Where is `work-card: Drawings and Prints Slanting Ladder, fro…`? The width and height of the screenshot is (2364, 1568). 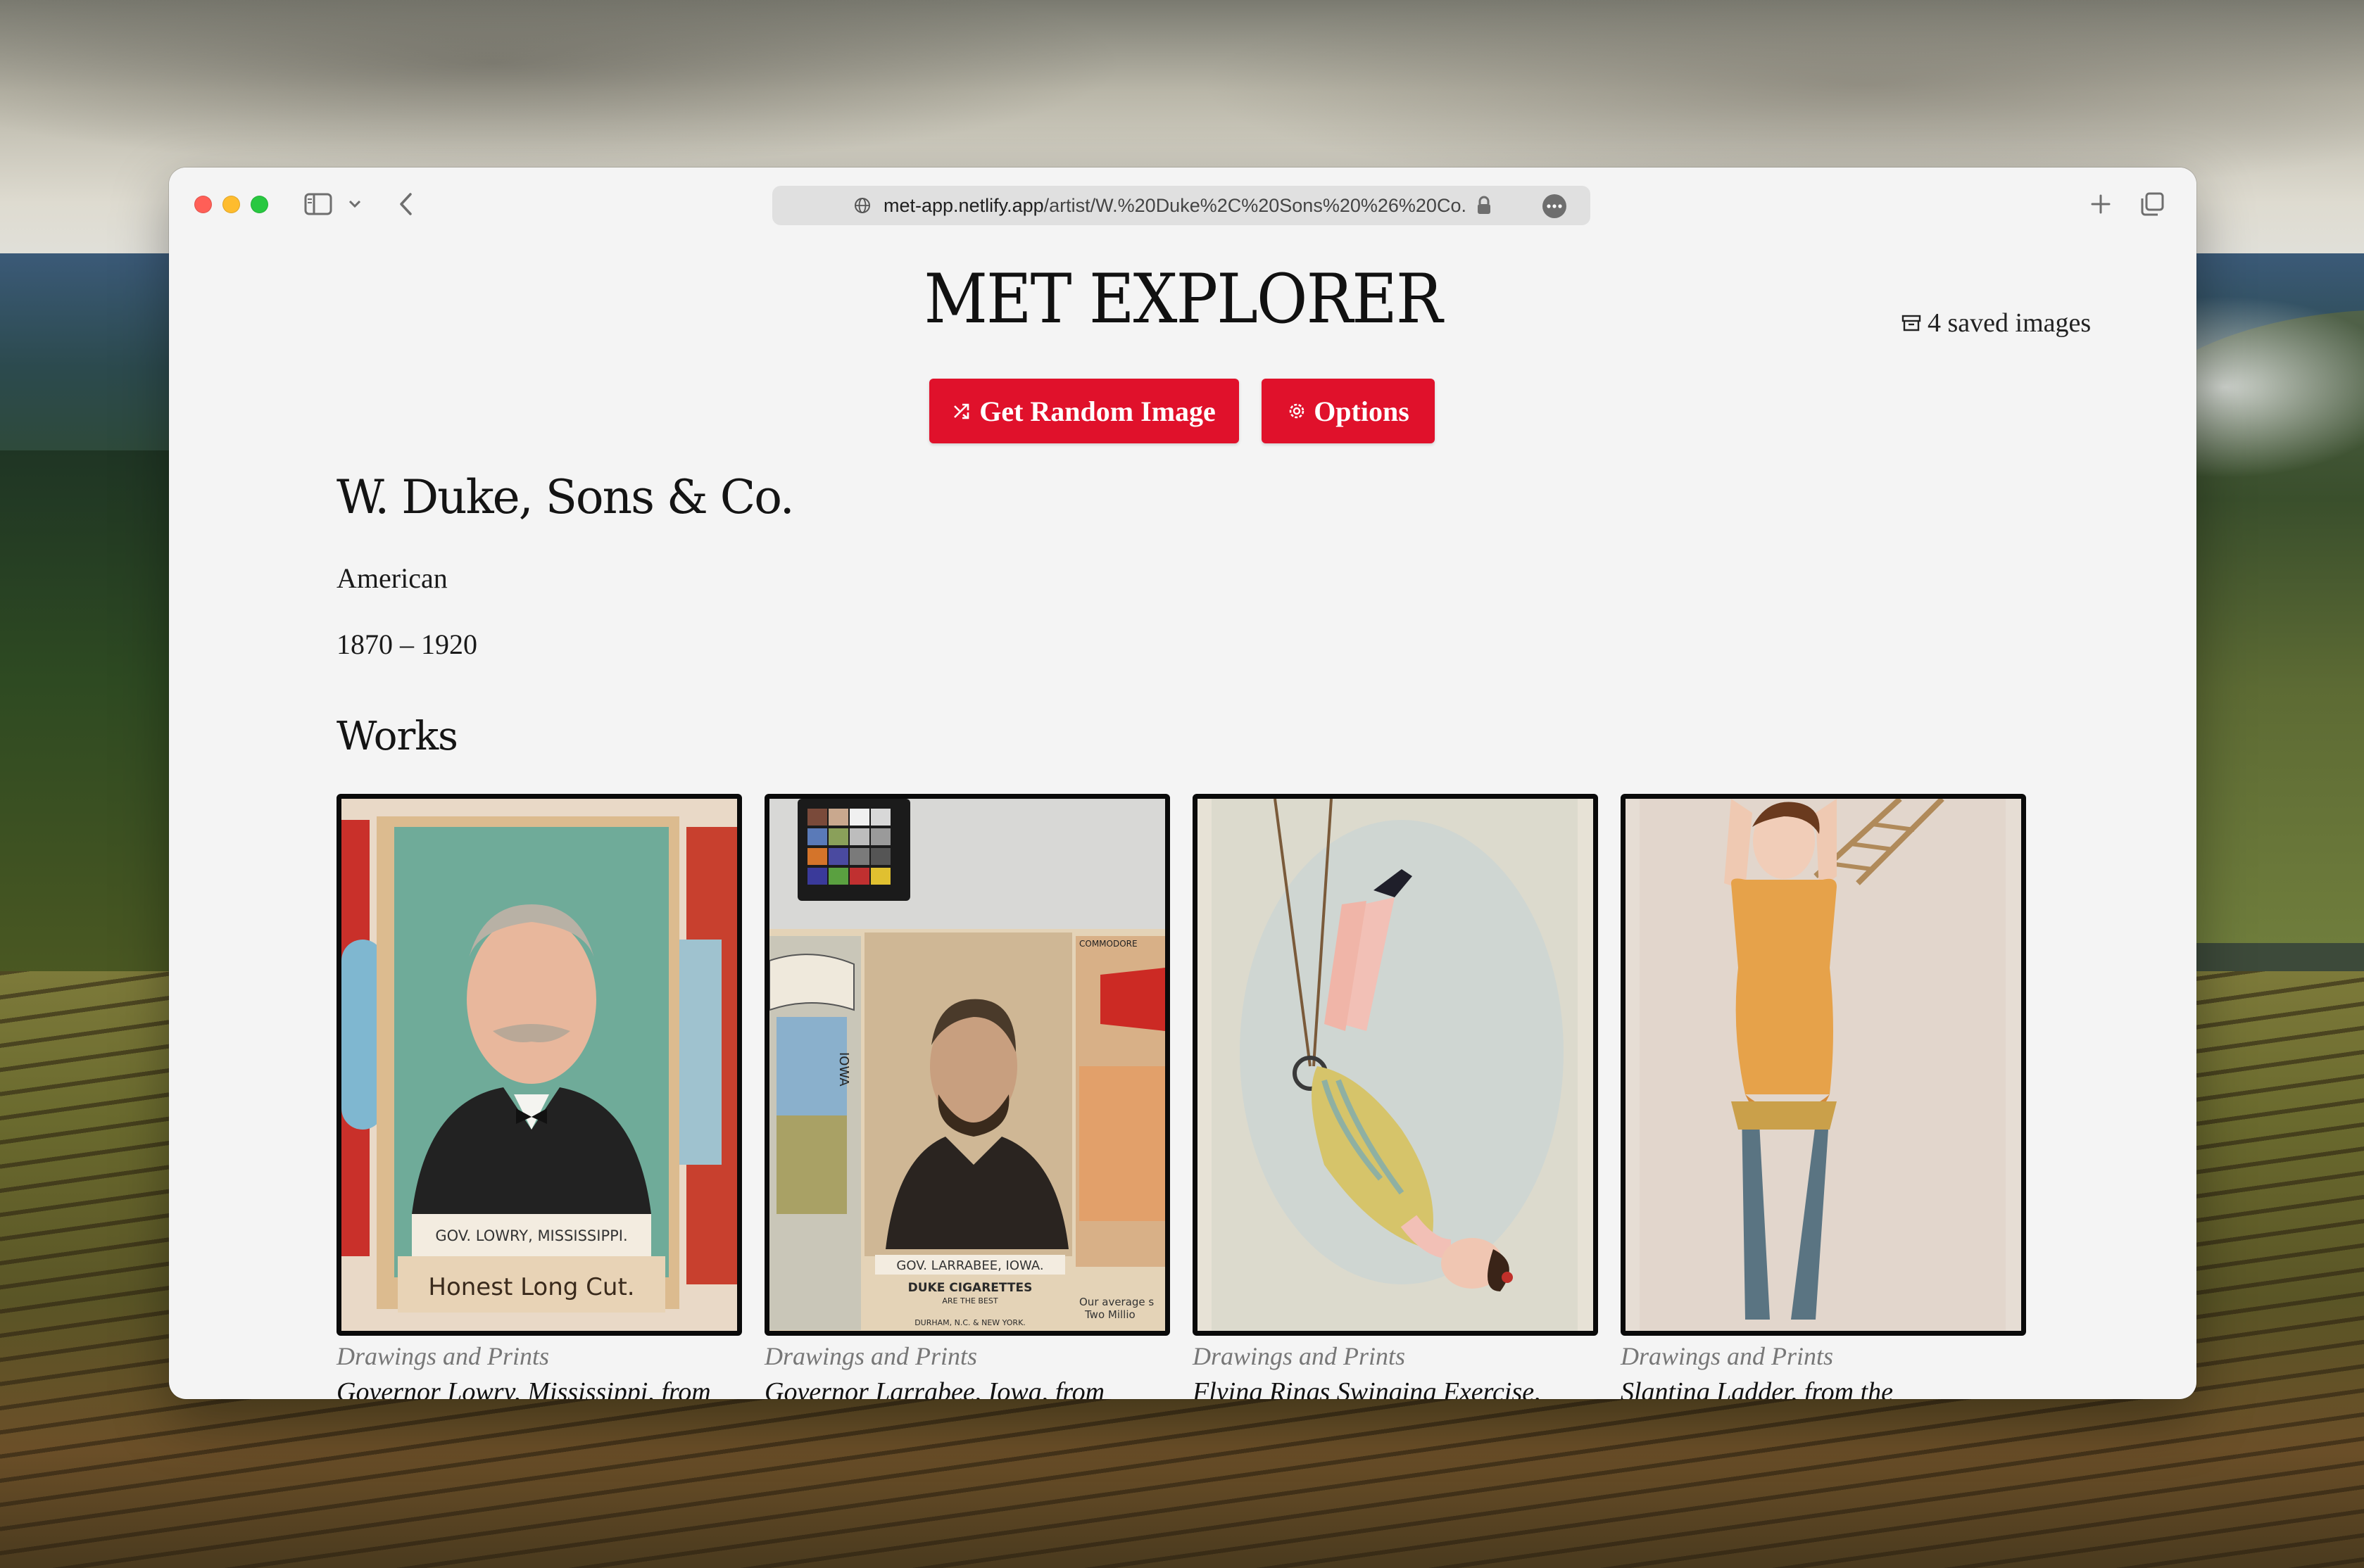
work-card: Drawings and Prints Slanting Ladder, fro… is located at coordinates (1823, 1096).